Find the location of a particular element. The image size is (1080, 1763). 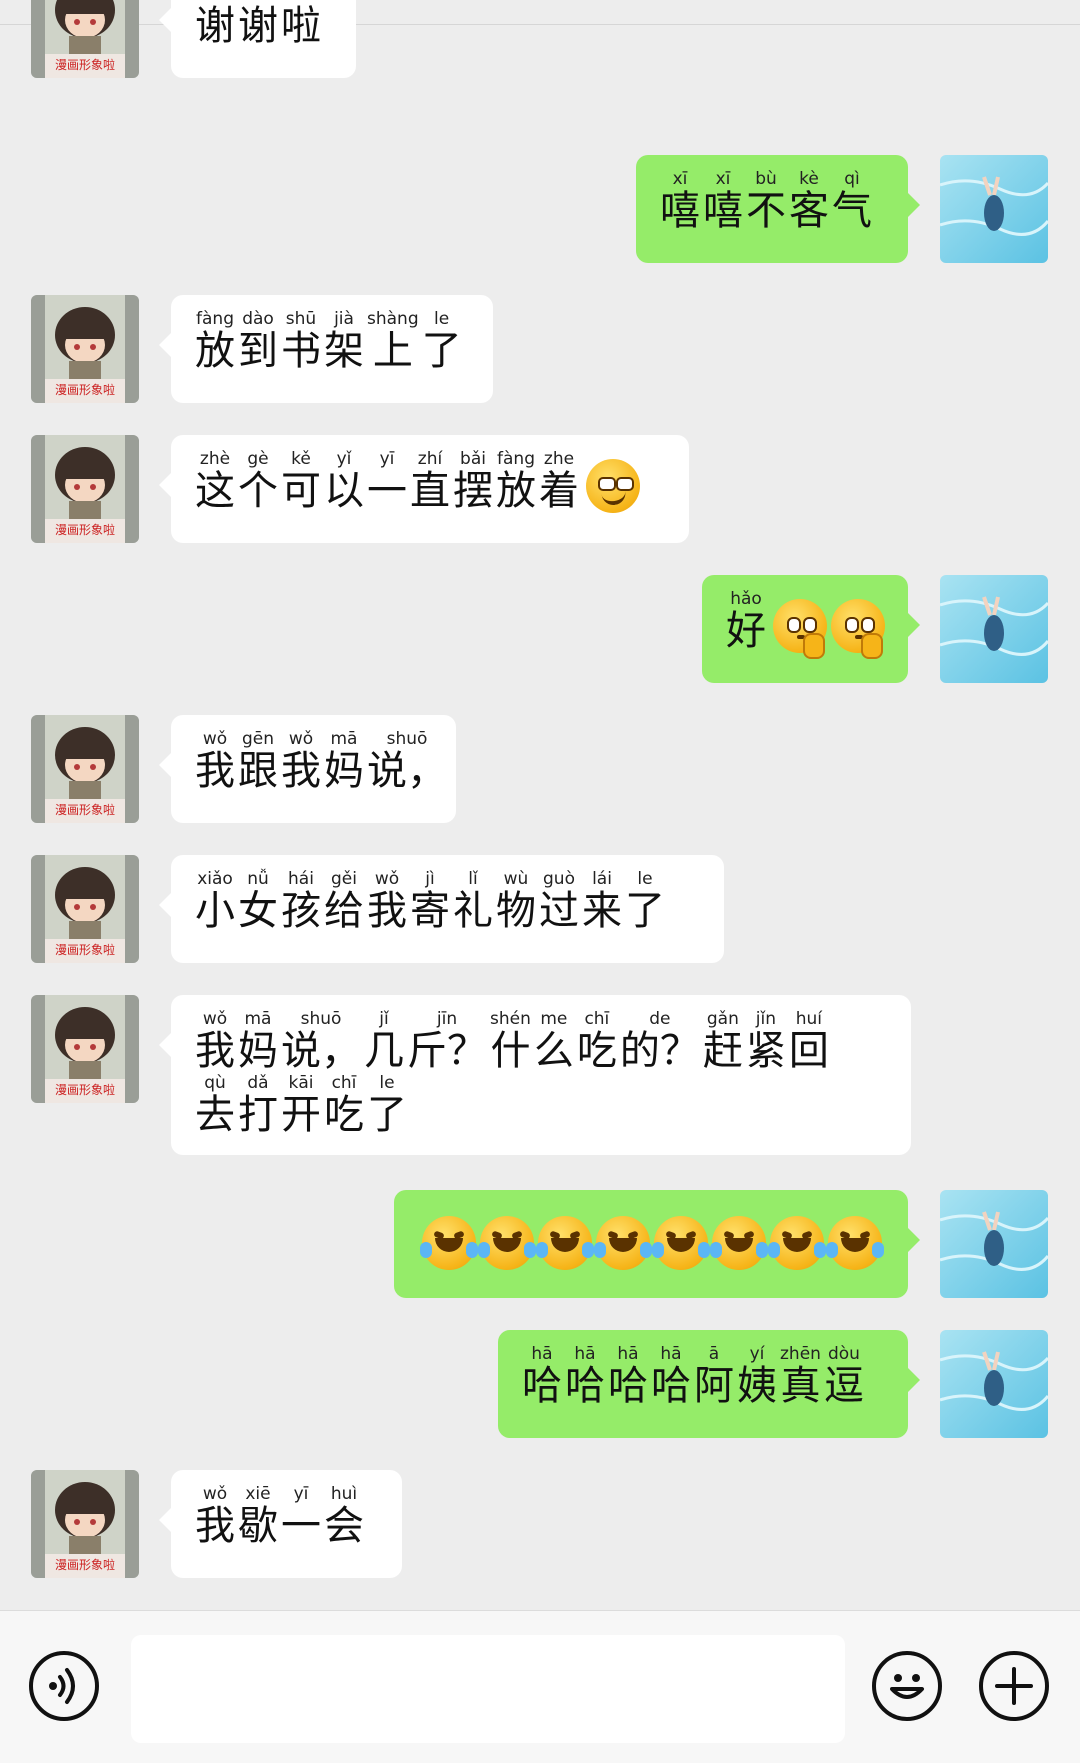

pinyin-text: huì is located at coordinates (344, 1494).